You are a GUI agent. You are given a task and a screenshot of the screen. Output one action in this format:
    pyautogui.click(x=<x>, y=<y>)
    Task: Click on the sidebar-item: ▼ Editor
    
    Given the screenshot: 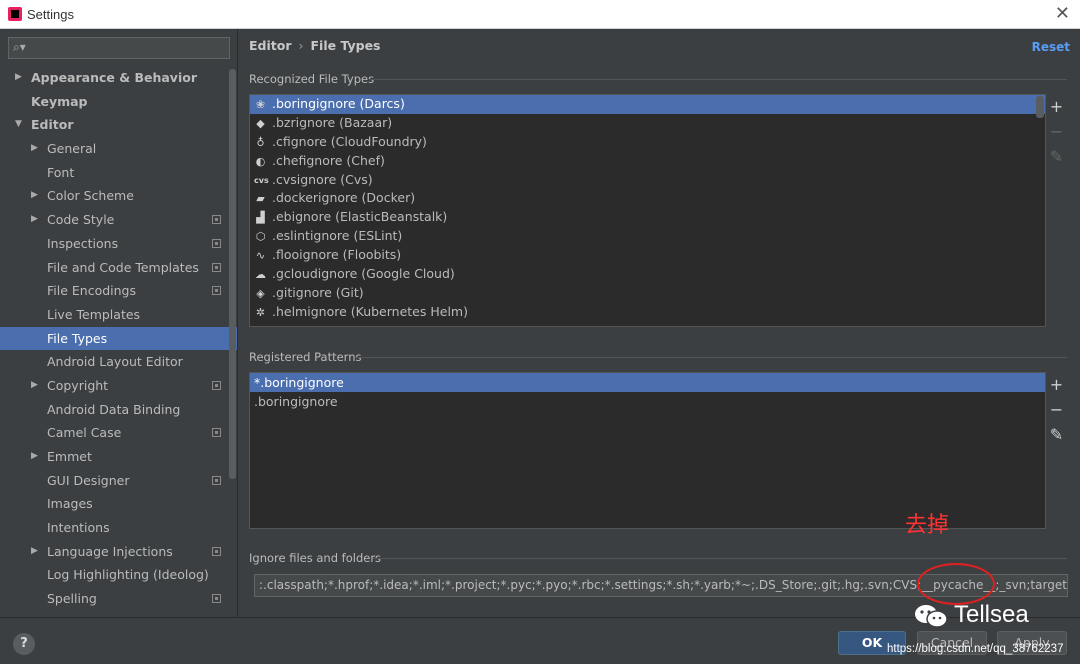 What is the action you would take?
    pyautogui.click(x=118, y=125)
    